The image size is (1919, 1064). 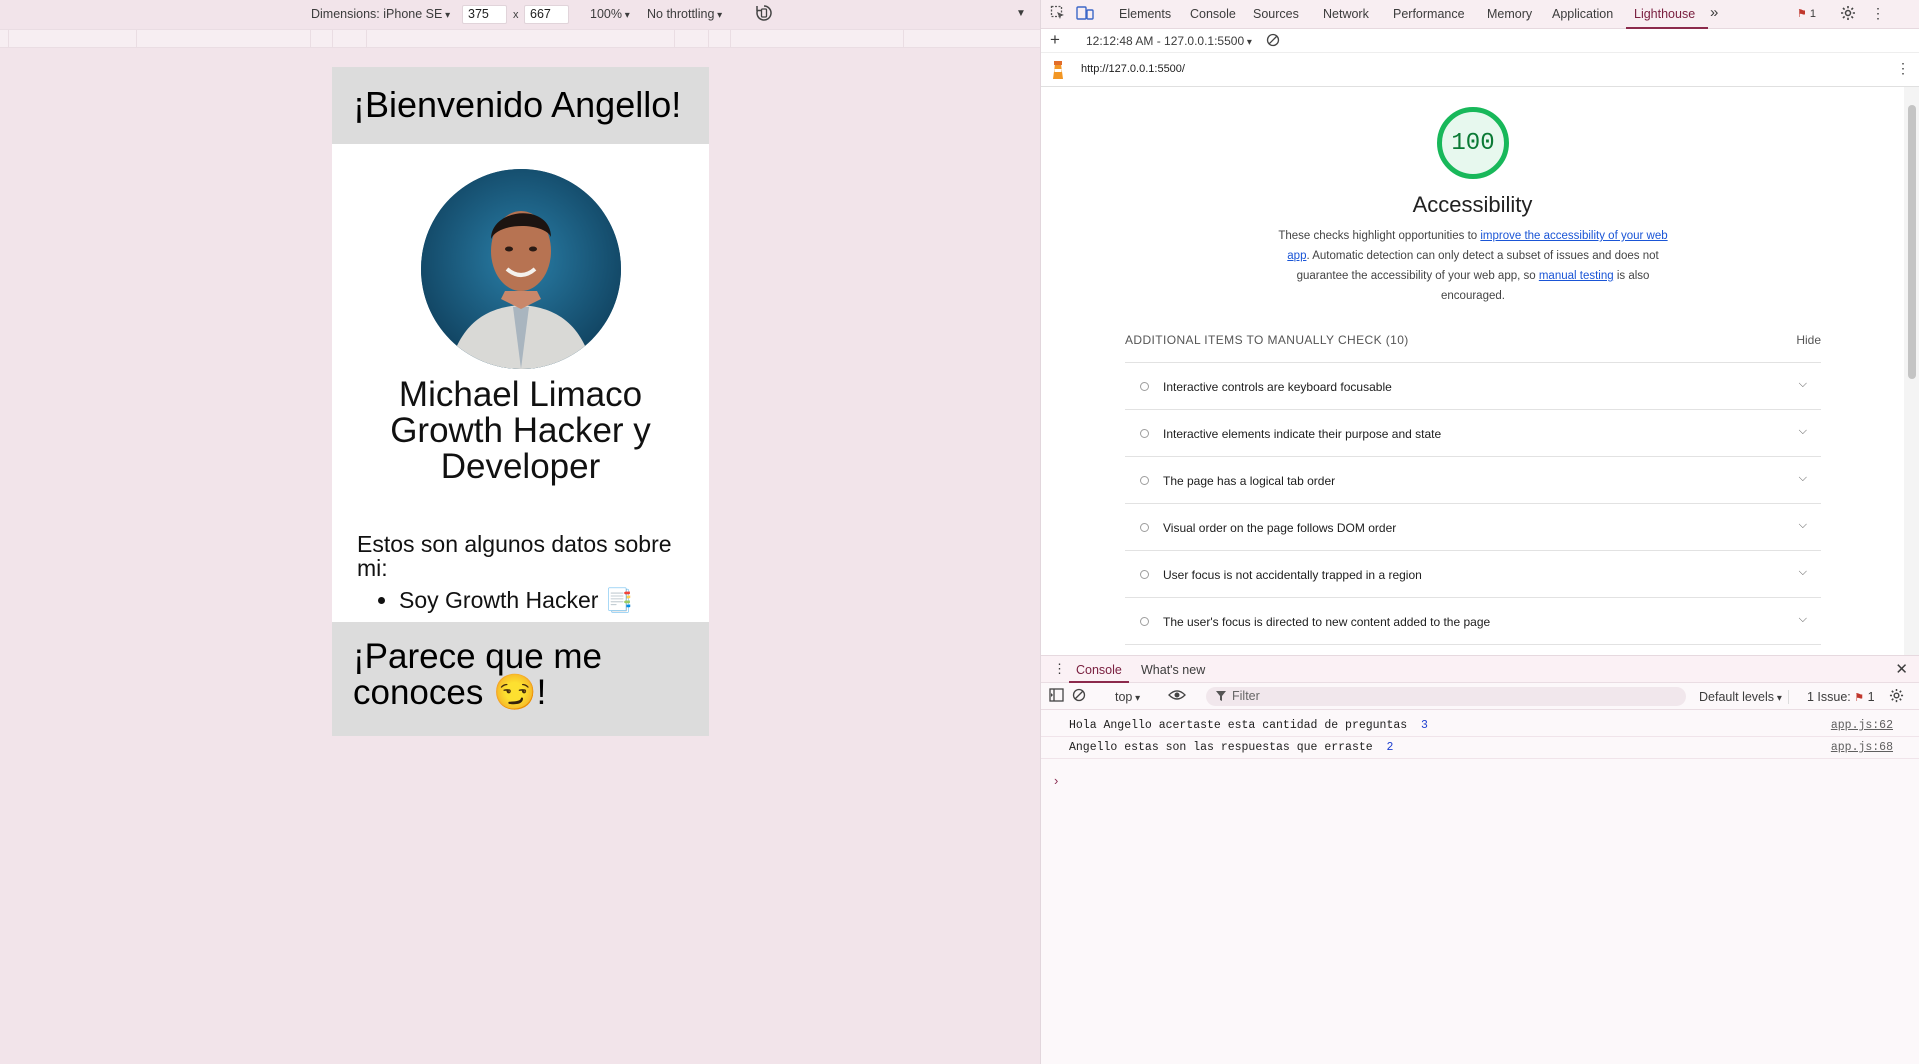 I want to click on footer-message: ¡Parece que me conoces 😏!, so click(x=478, y=674).